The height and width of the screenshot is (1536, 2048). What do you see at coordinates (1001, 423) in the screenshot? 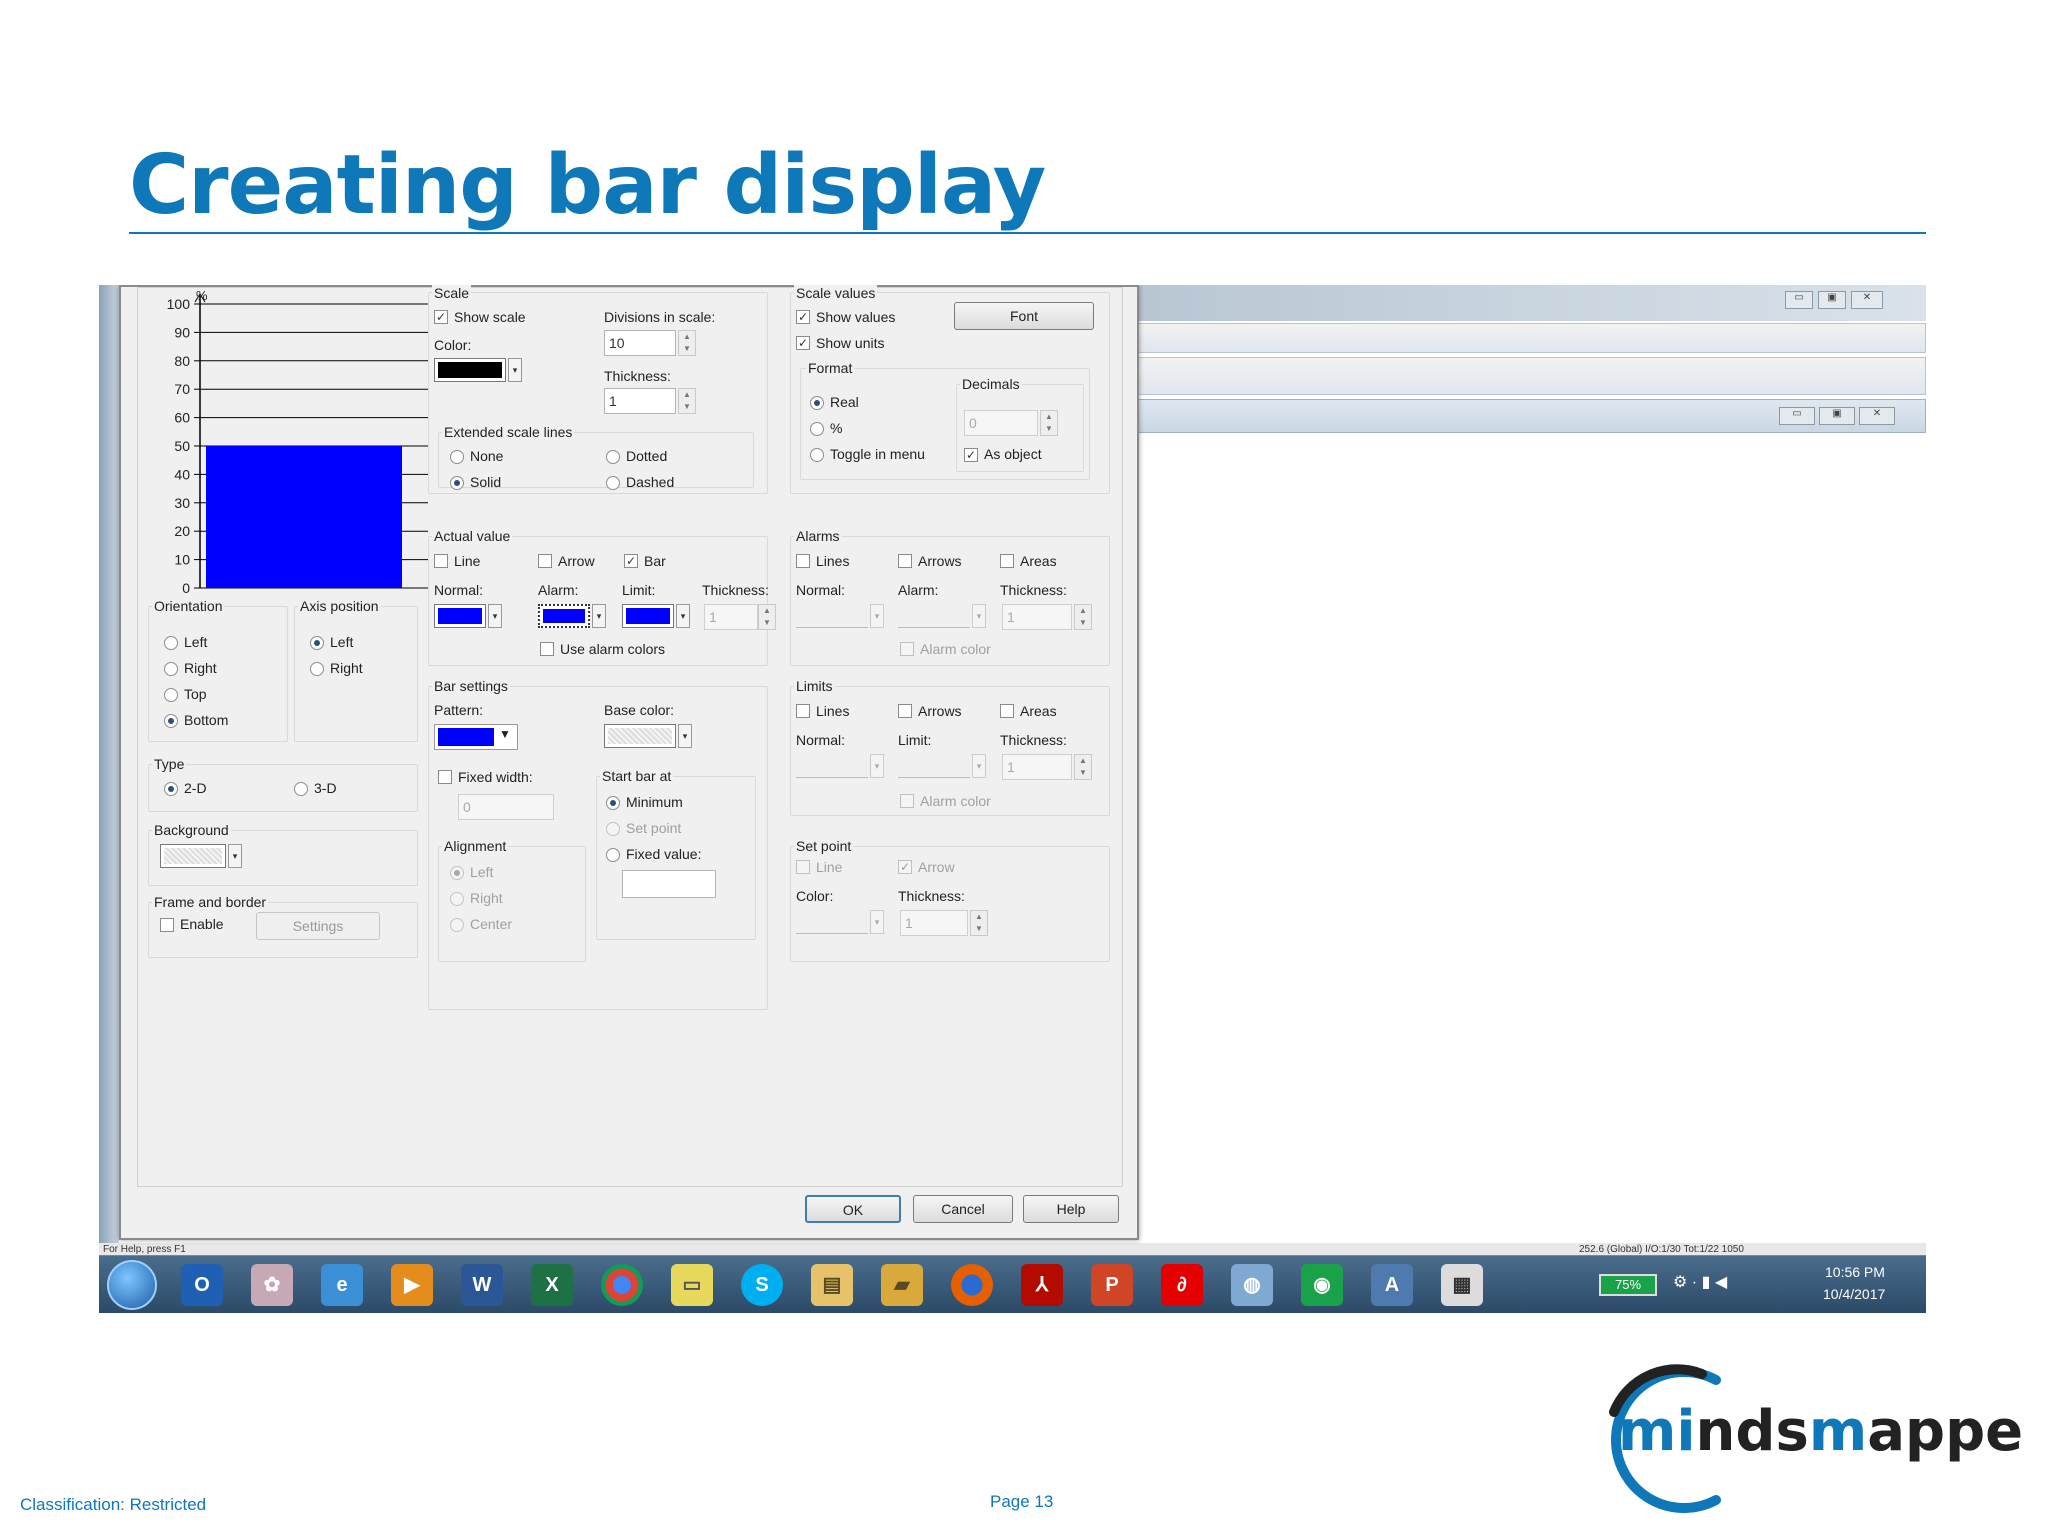
I see `decimals-input: 0` at bounding box center [1001, 423].